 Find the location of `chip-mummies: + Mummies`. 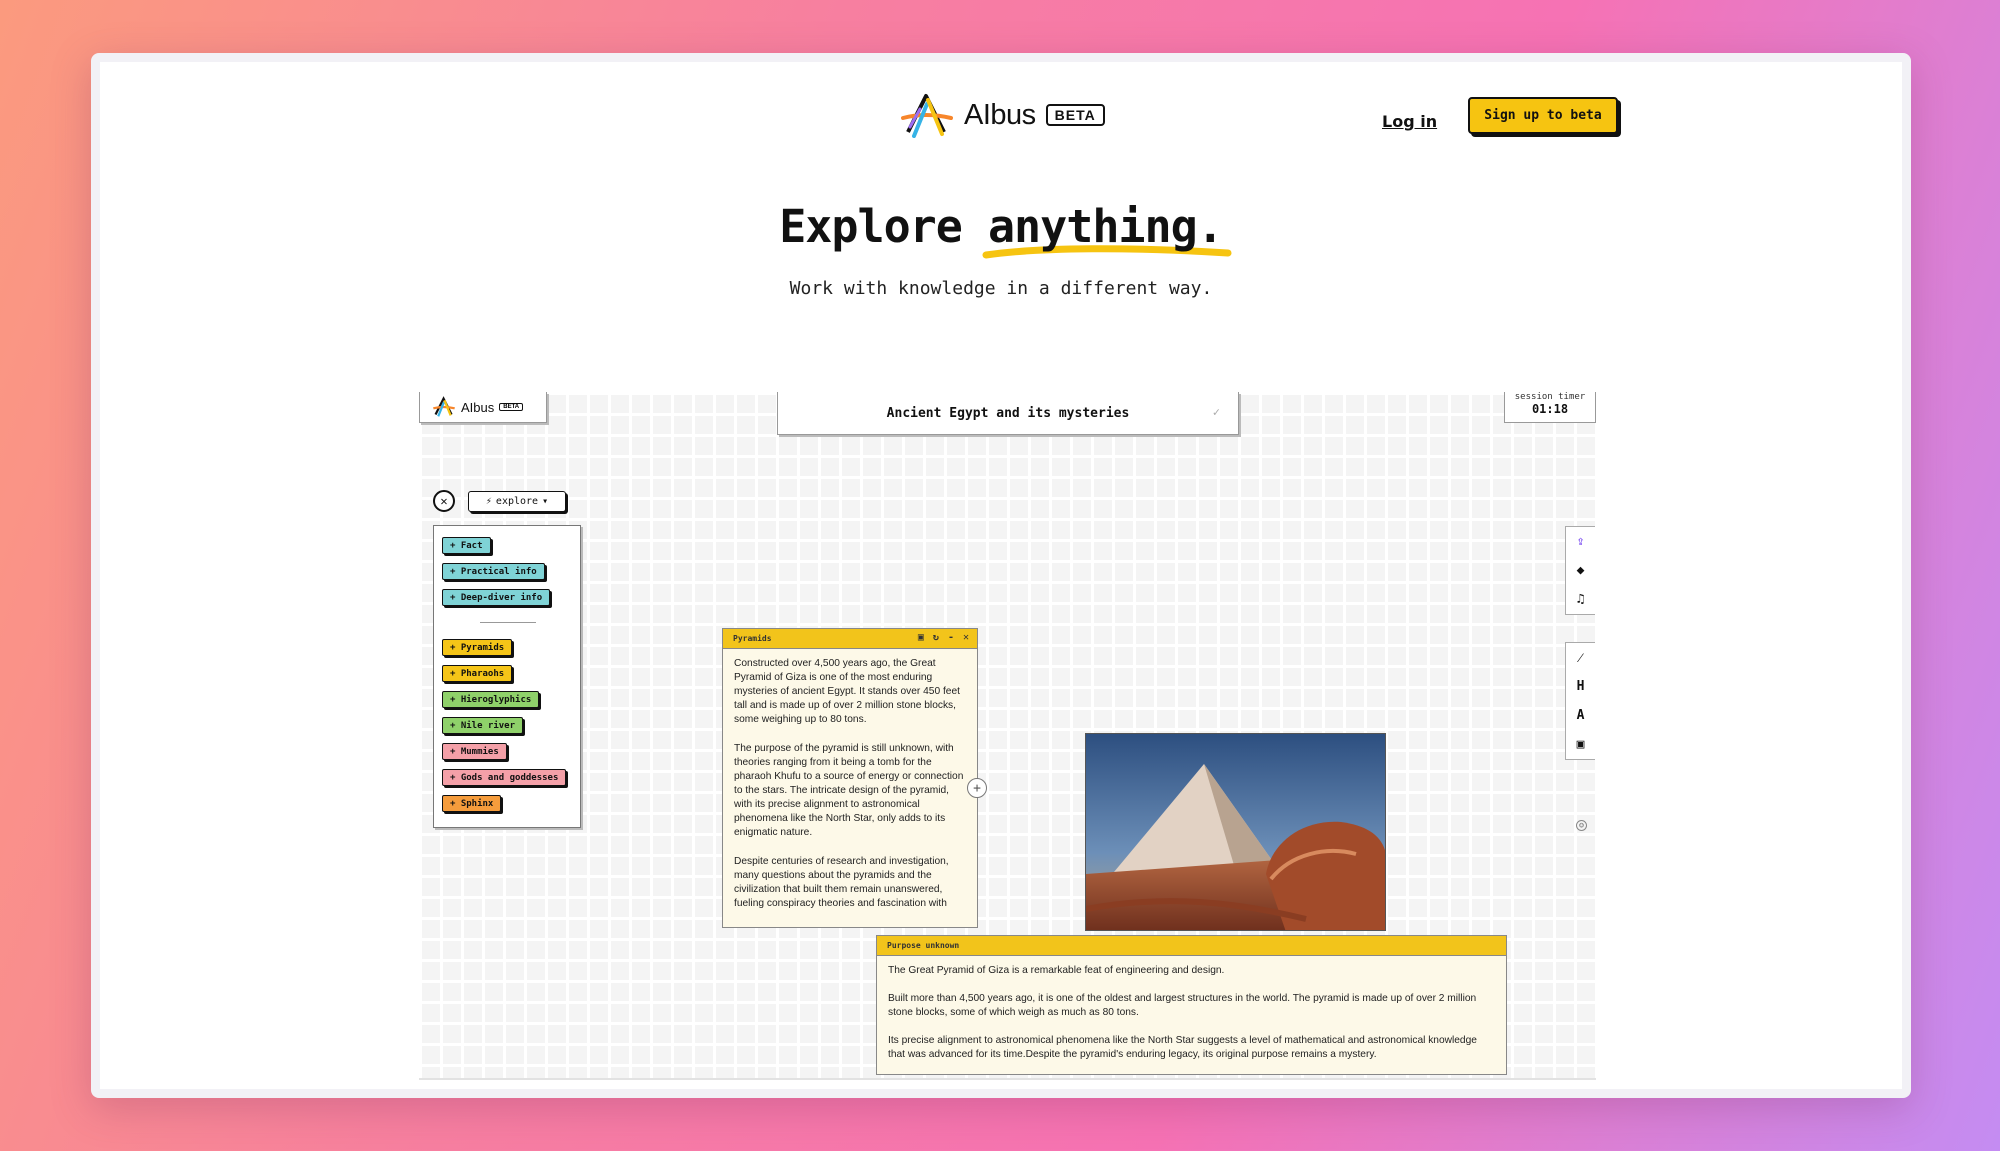

chip-mummies: + Mummies is located at coordinates (474, 751).